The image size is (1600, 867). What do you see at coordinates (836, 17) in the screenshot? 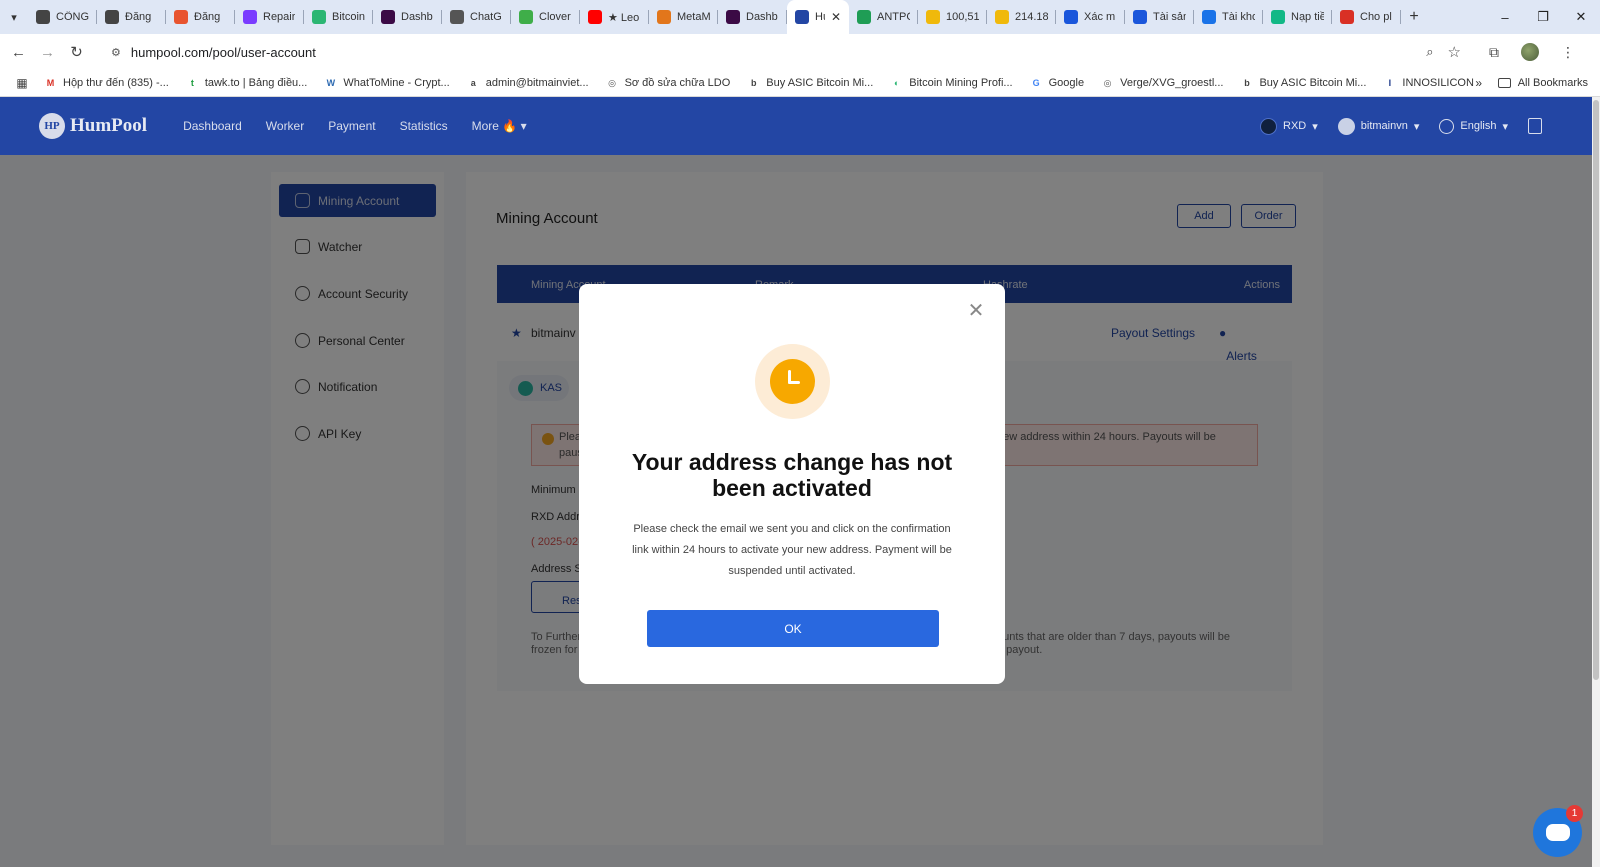
I see `tab-close-icon: ✕` at bounding box center [836, 17].